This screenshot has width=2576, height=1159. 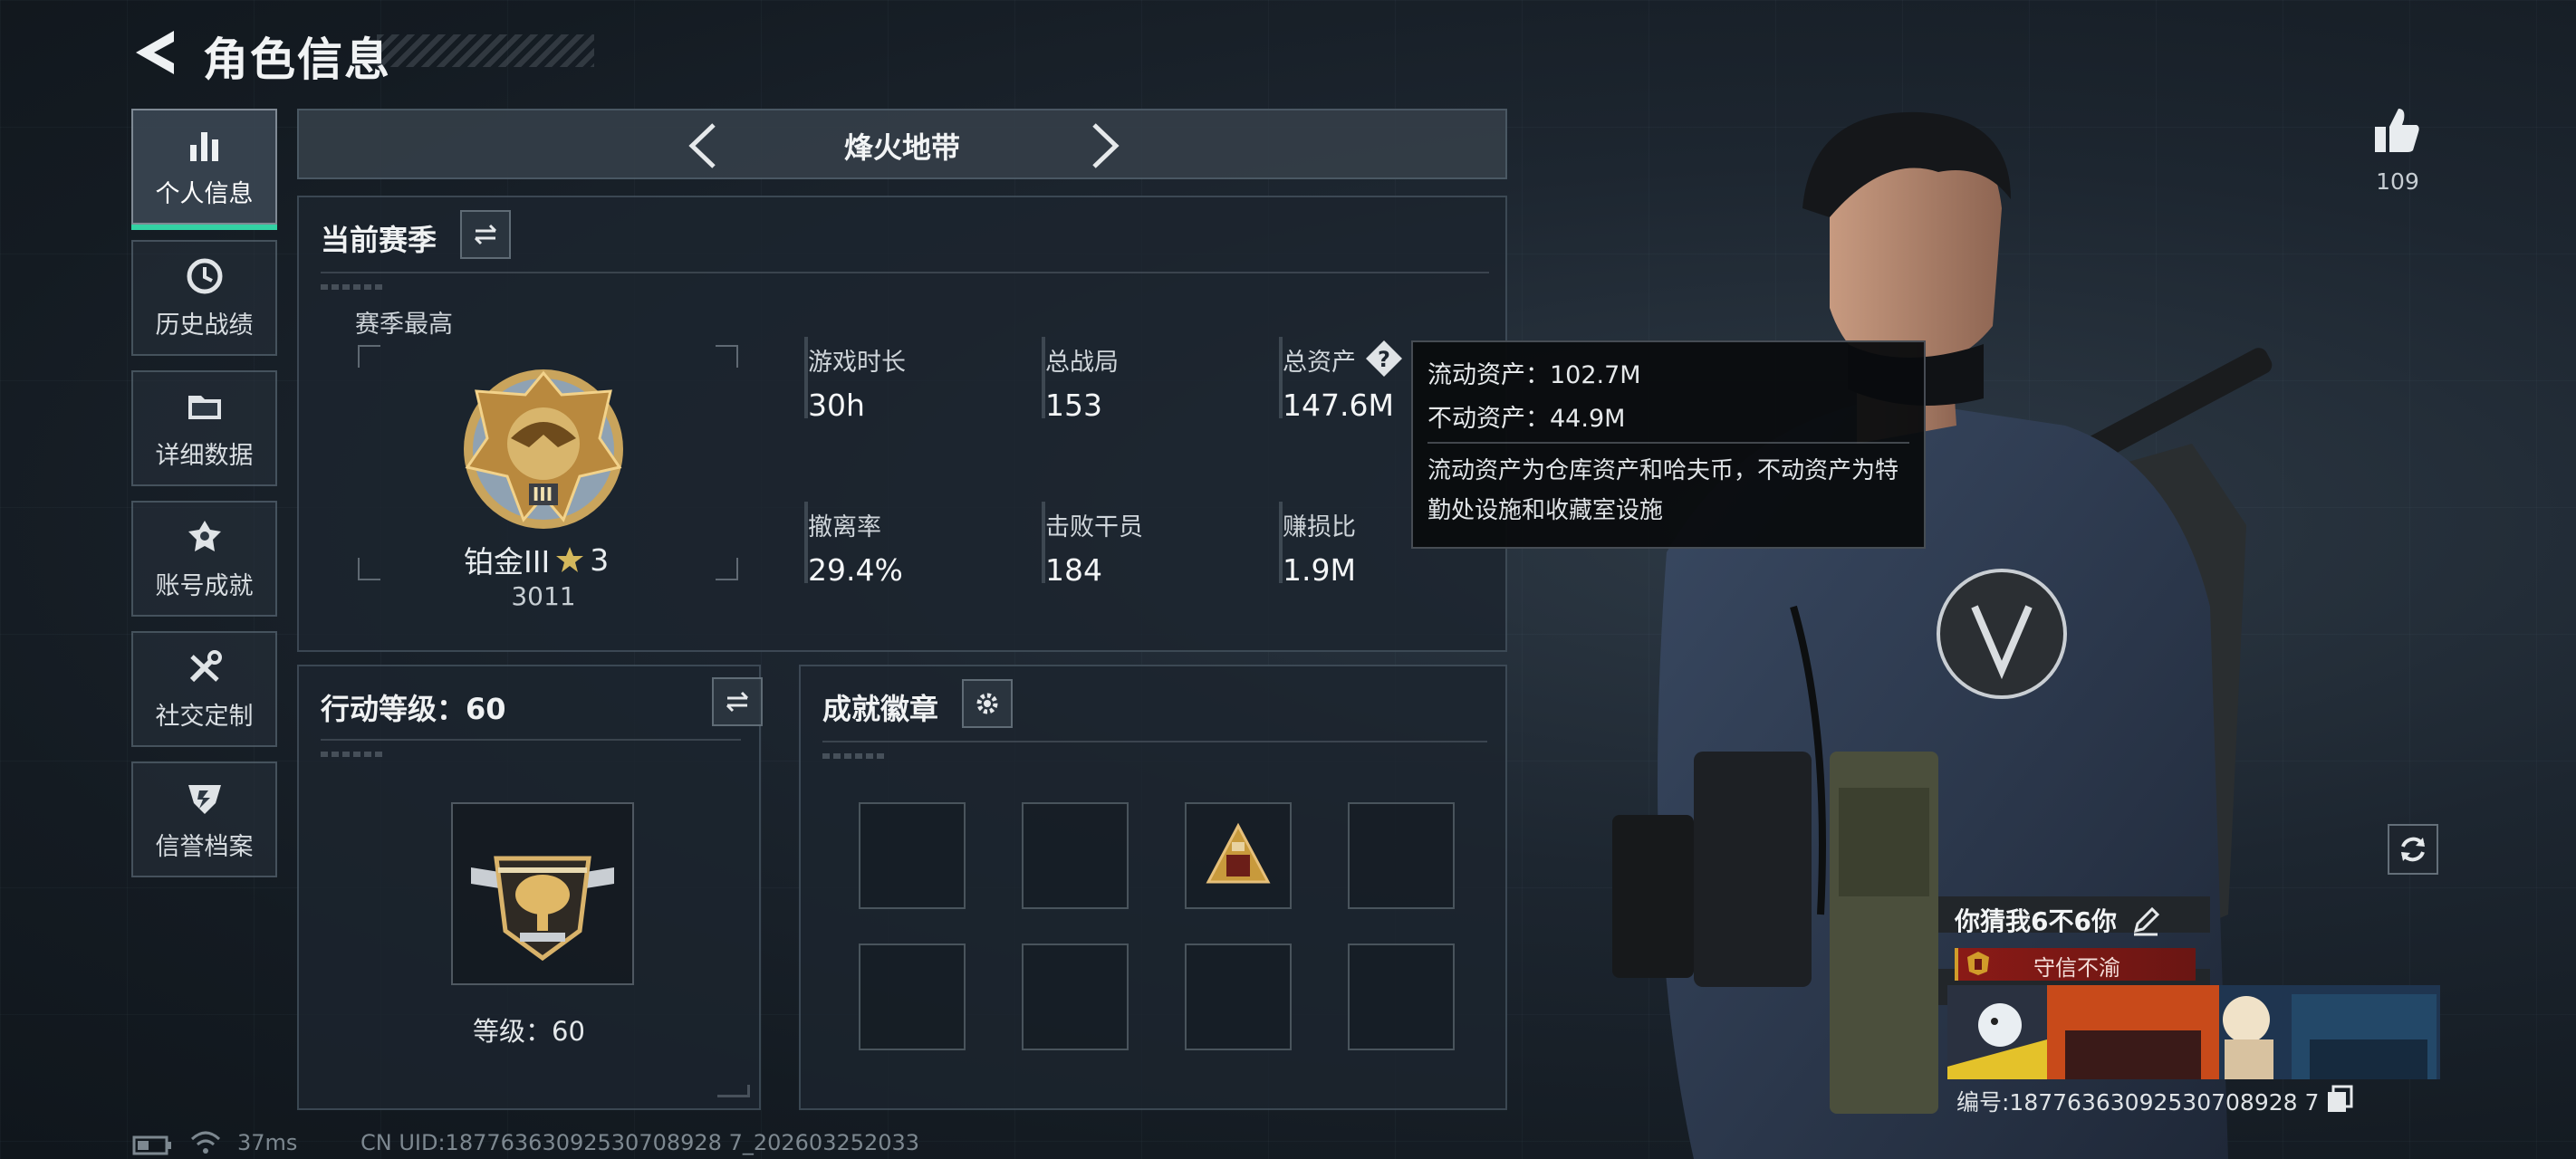 I want to click on mode-selector: 烽火地带, so click(x=902, y=144).